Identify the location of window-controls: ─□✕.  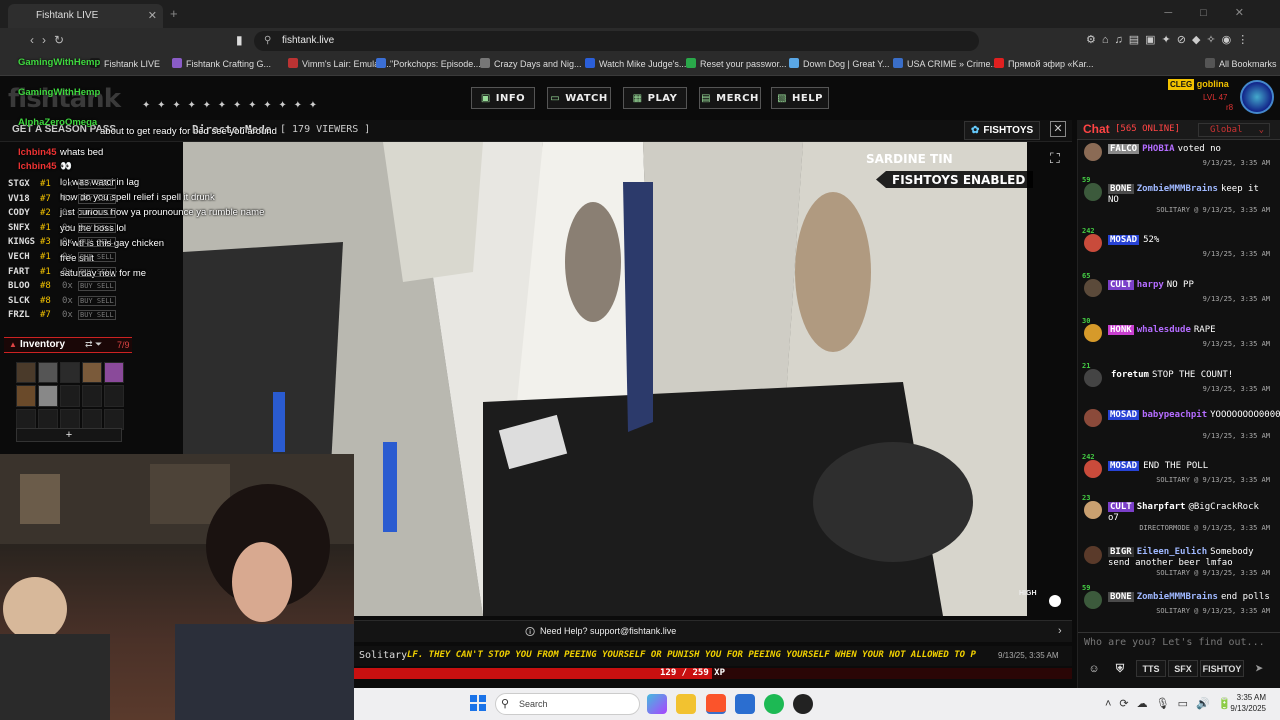
(1218, 12).